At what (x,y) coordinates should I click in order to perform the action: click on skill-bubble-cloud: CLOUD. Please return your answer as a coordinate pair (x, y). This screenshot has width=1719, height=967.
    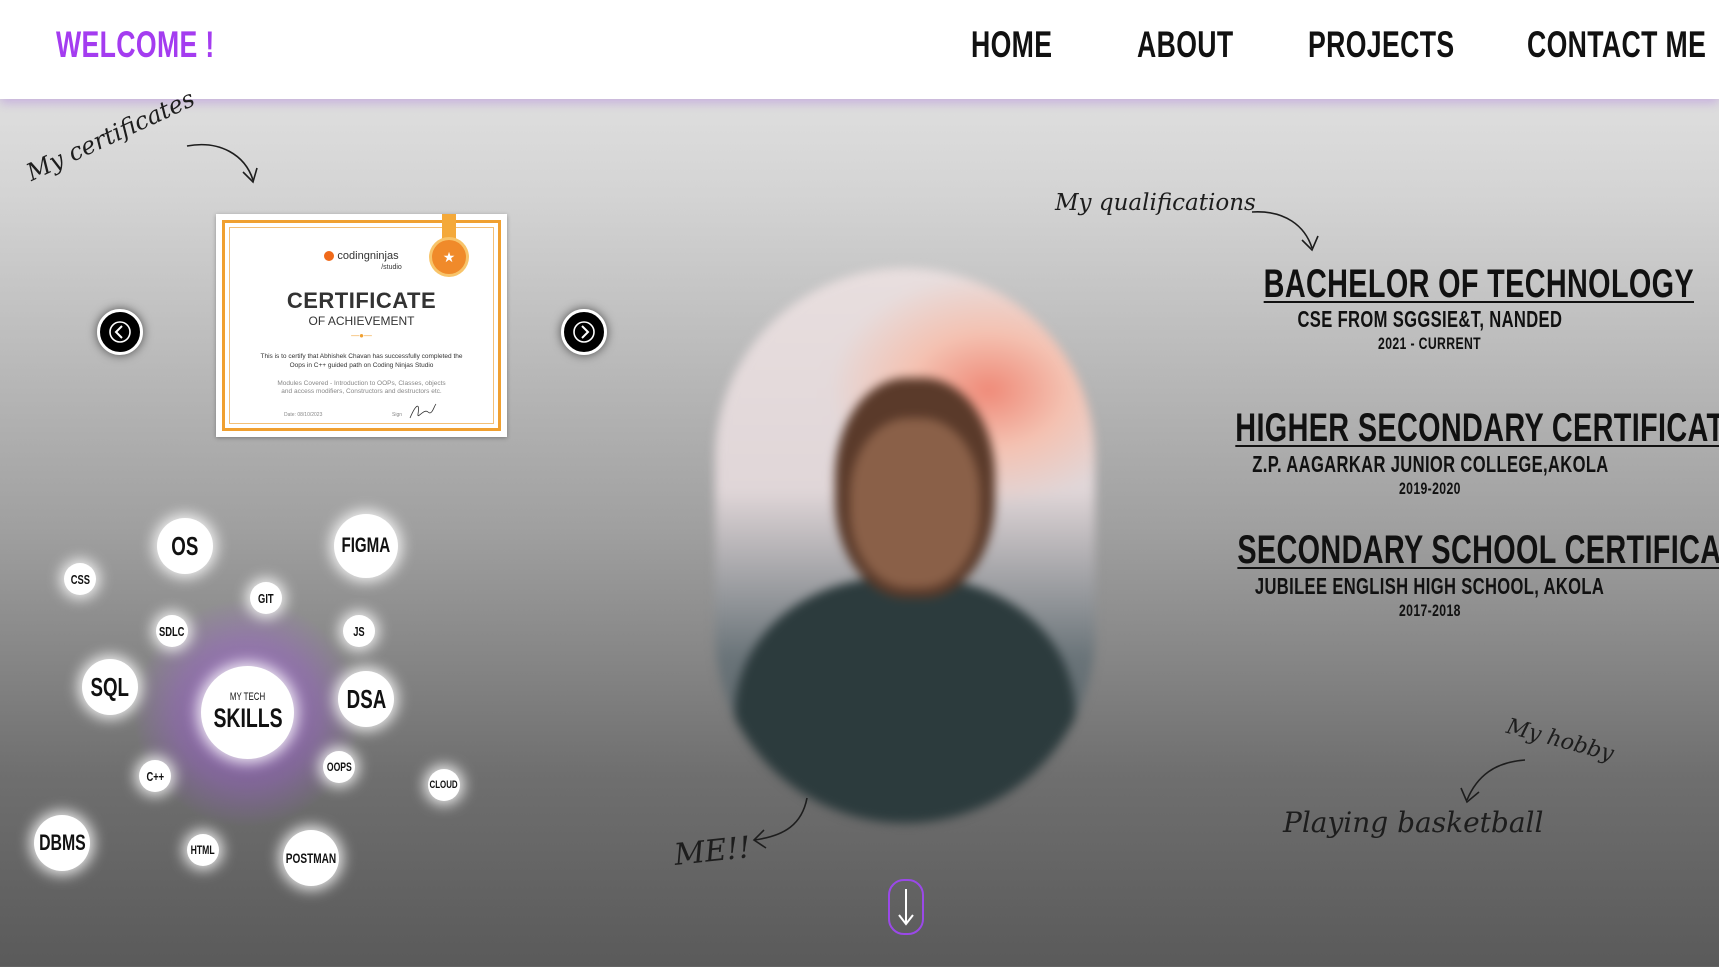
    Looking at the image, I should click on (444, 785).